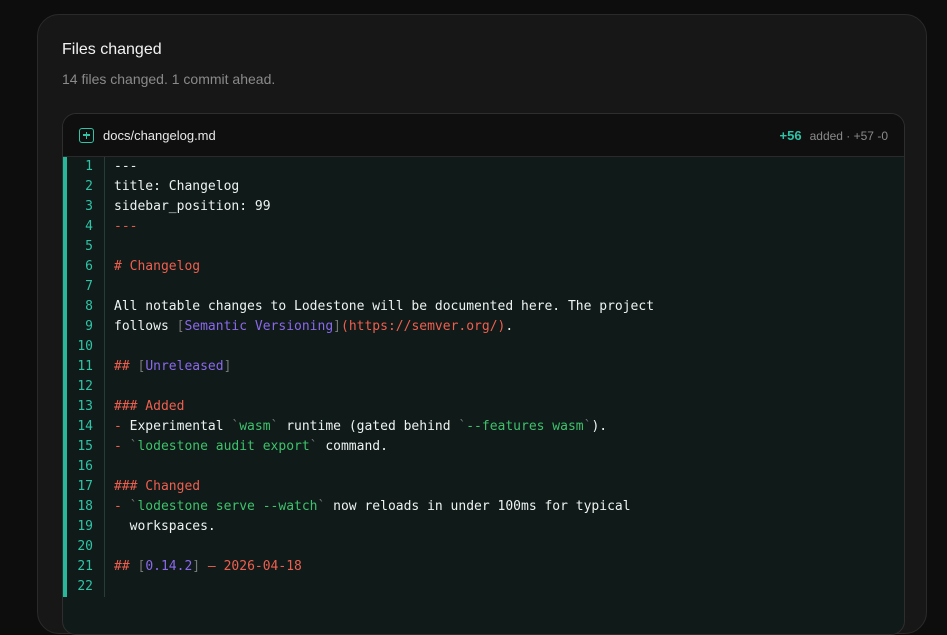  What do you see at coordinates (86, 427) in the screenshot?
I see `line-number: 14` at bounding box center [86, 427].